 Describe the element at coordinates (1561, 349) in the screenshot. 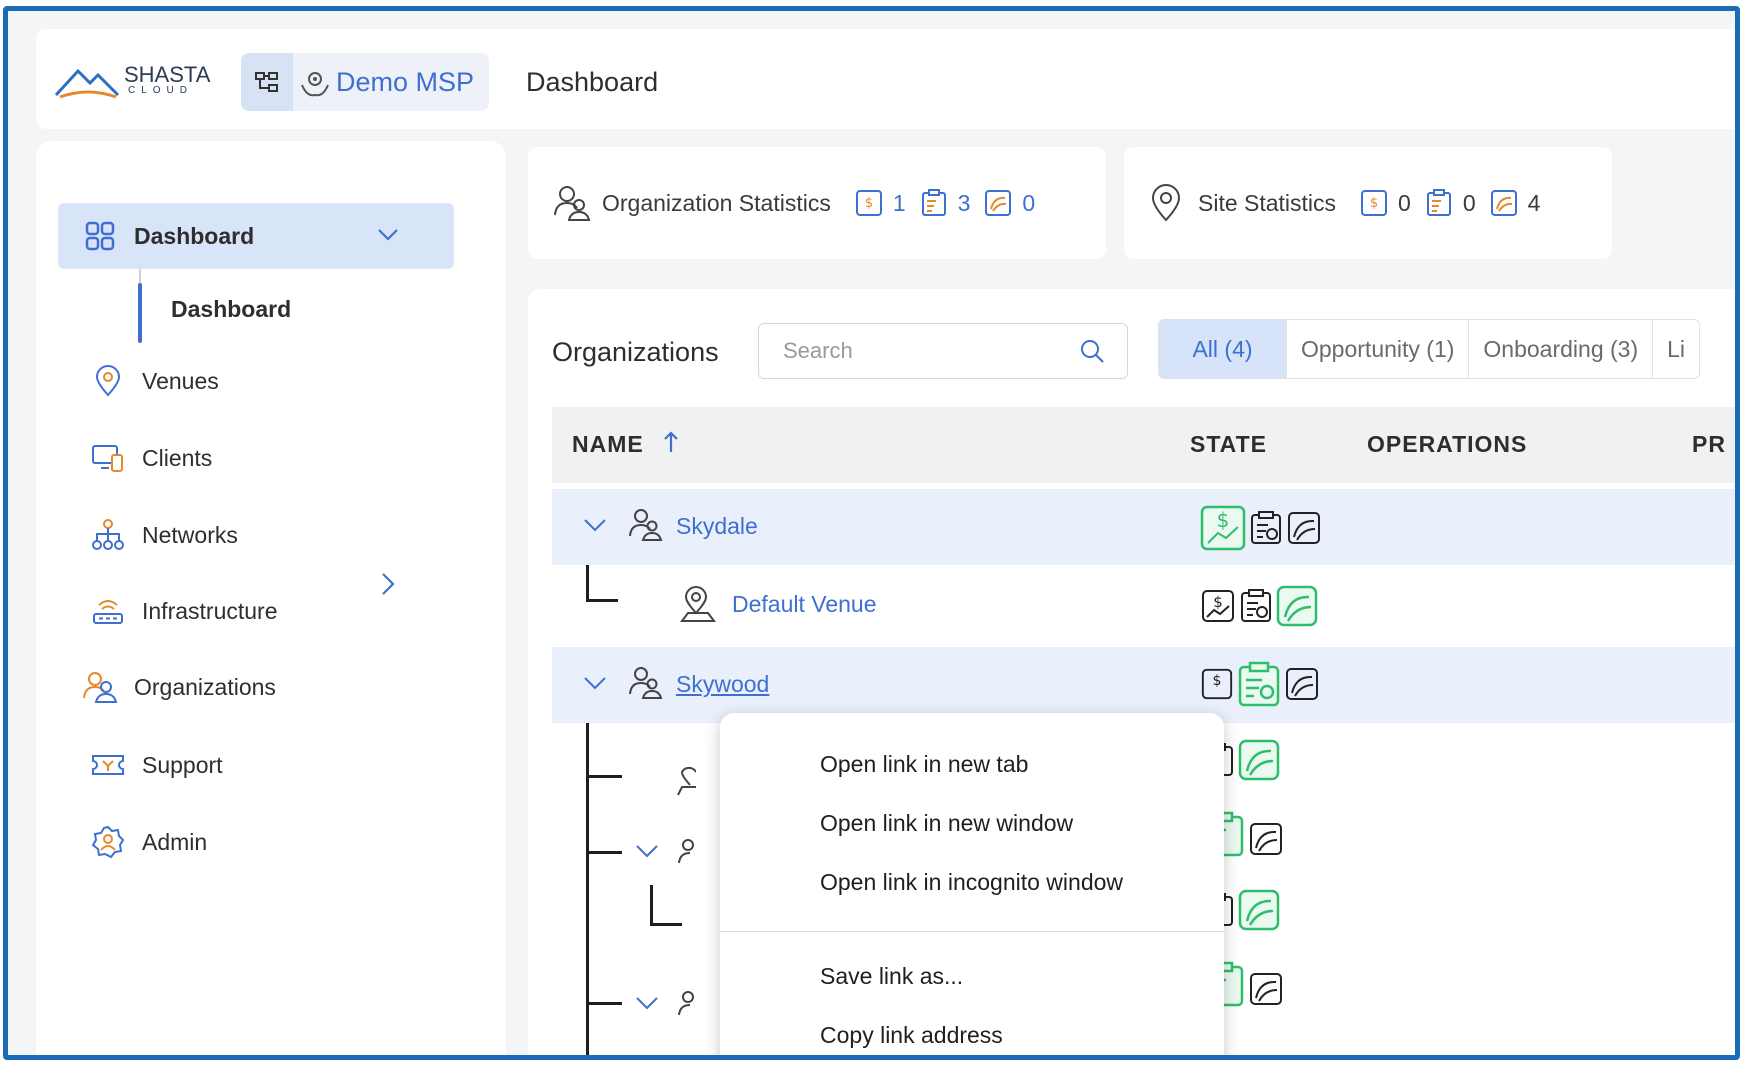

I see `tab-onboarding: Onboarding (3)` at that location.